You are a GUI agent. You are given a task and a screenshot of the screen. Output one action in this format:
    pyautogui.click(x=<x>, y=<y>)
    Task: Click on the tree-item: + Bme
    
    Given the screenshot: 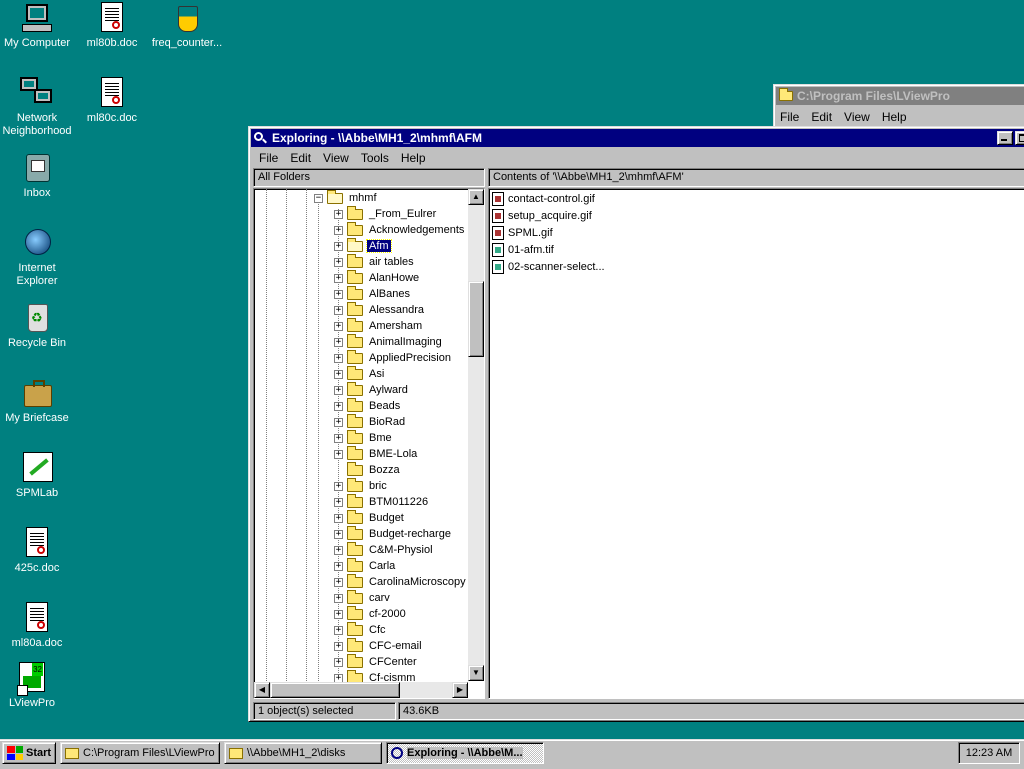 What is the action you would take?
    pyautogui.click(x=364, y=437)
    